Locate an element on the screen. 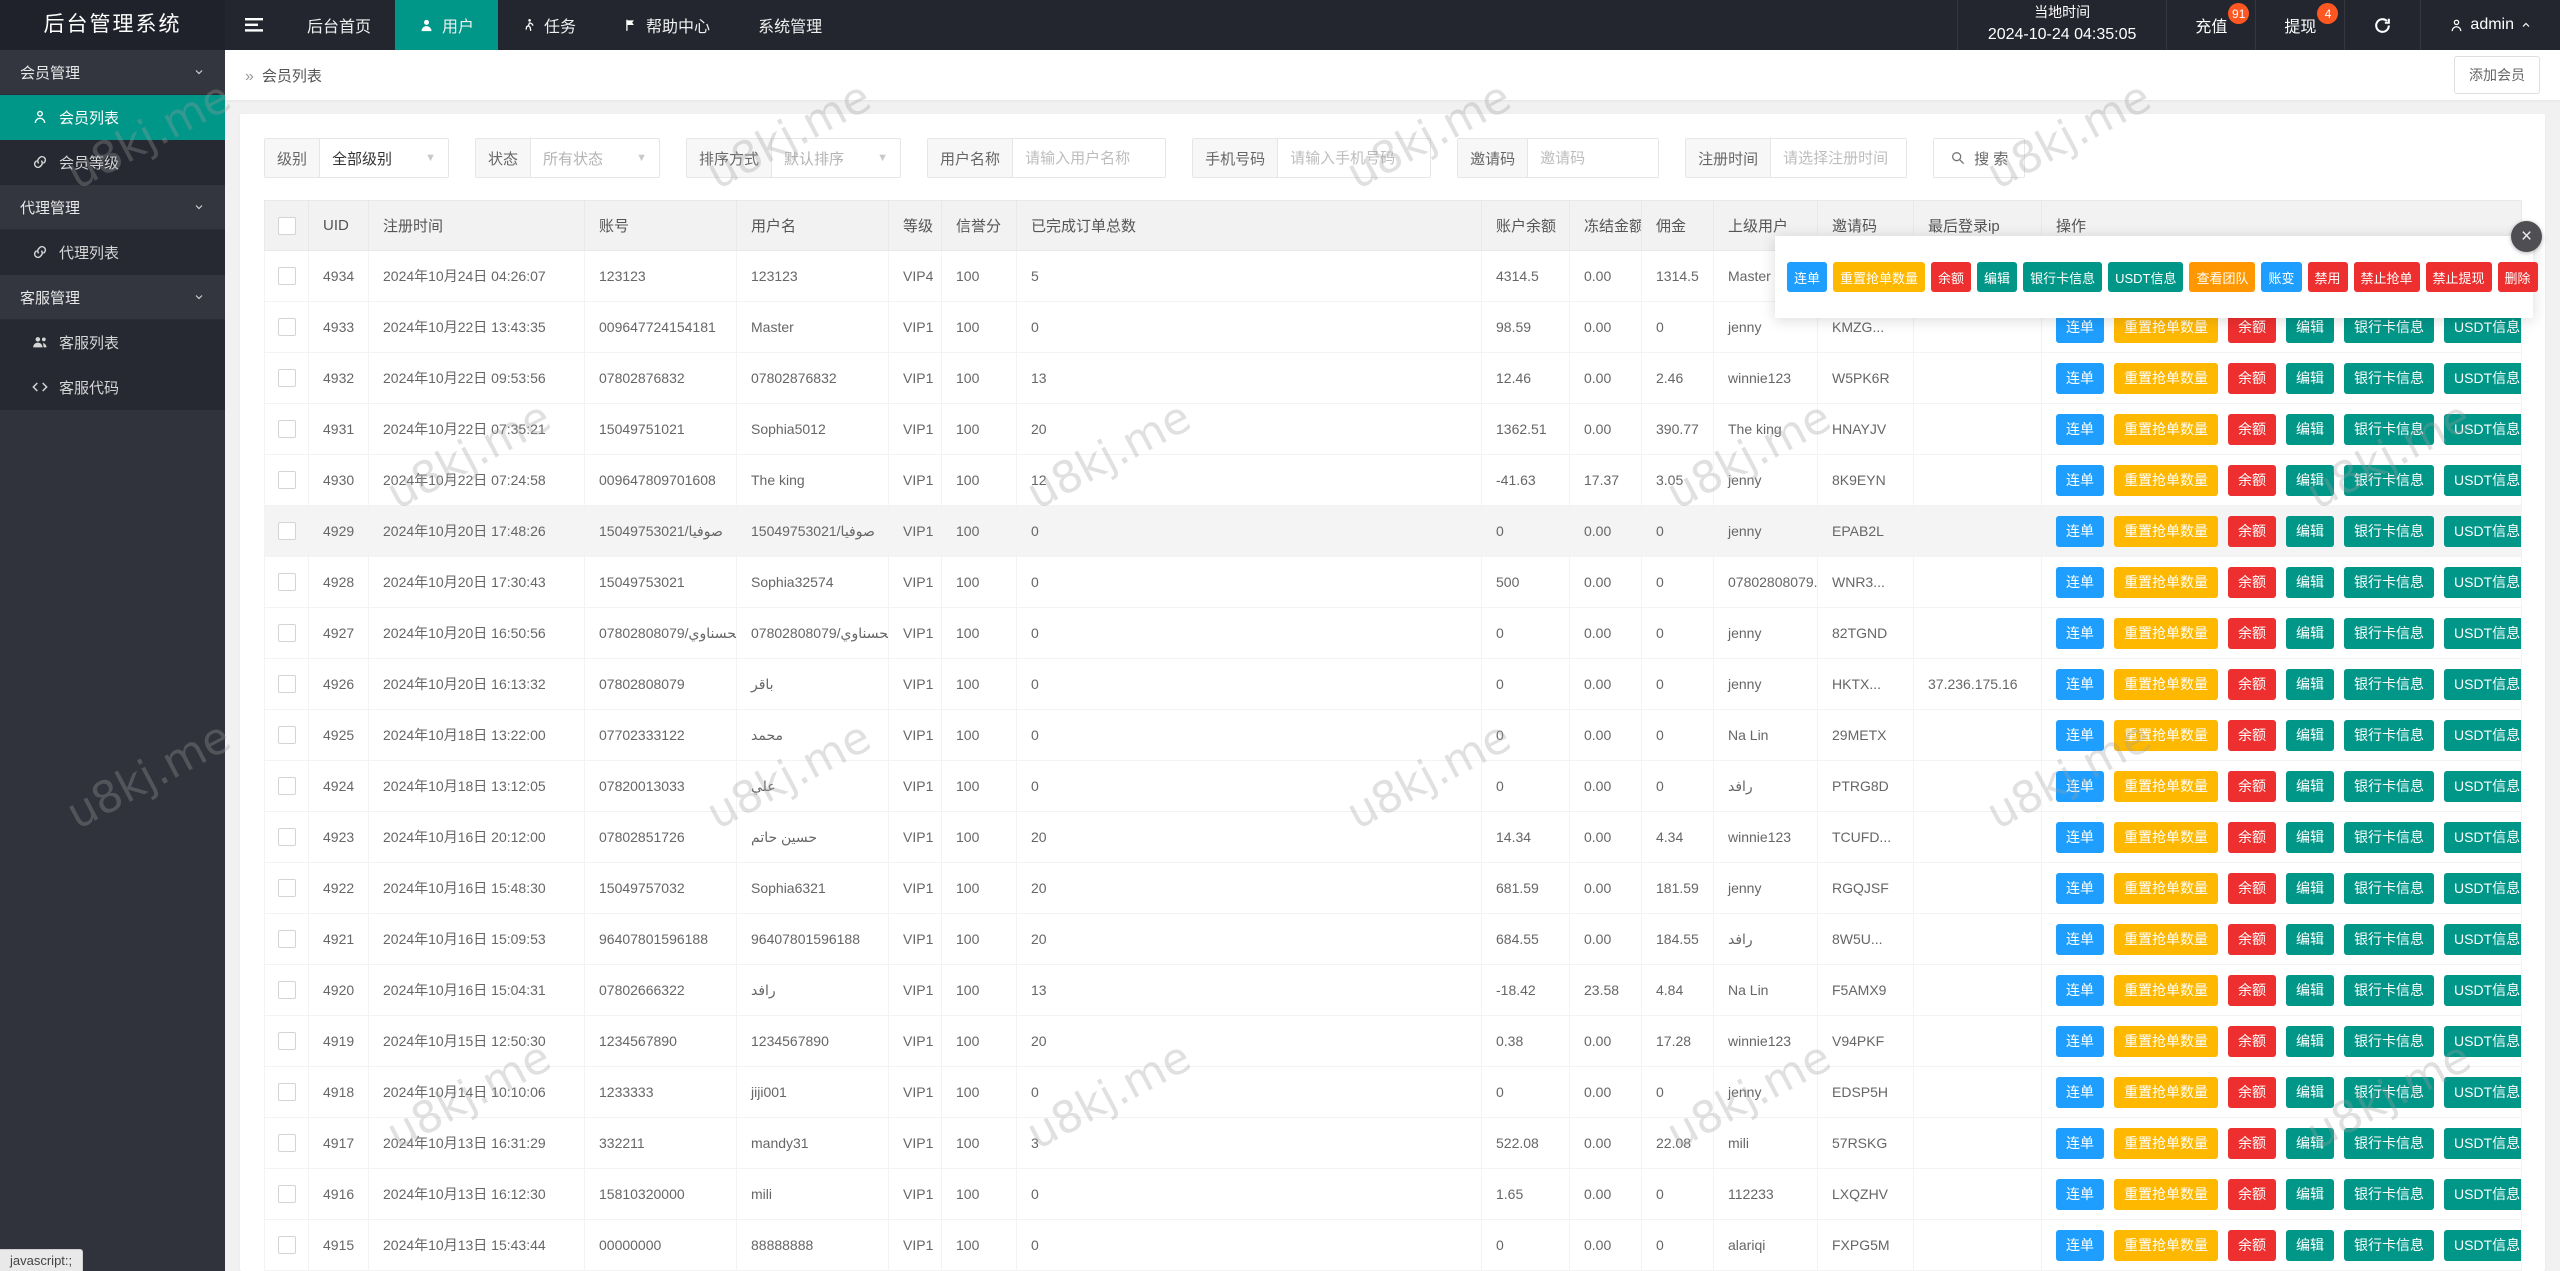 The image size is (2560, 1271). invite-code-input is located at coordinates (1593, 158).